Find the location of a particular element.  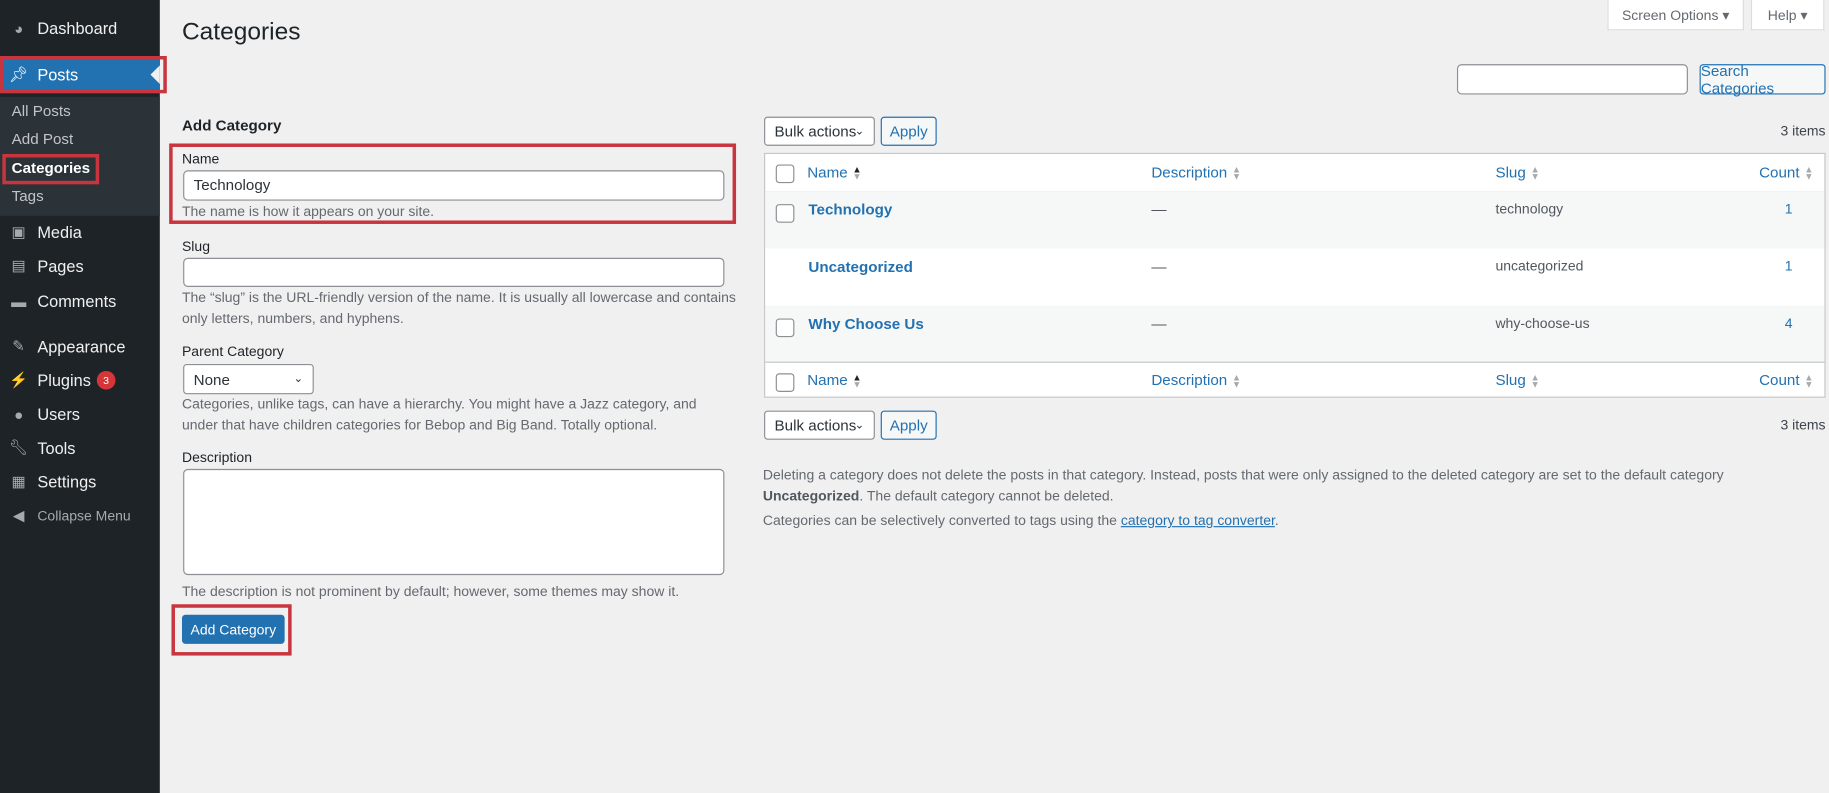

highlight-box-categories is located at coordinates (51, 169).